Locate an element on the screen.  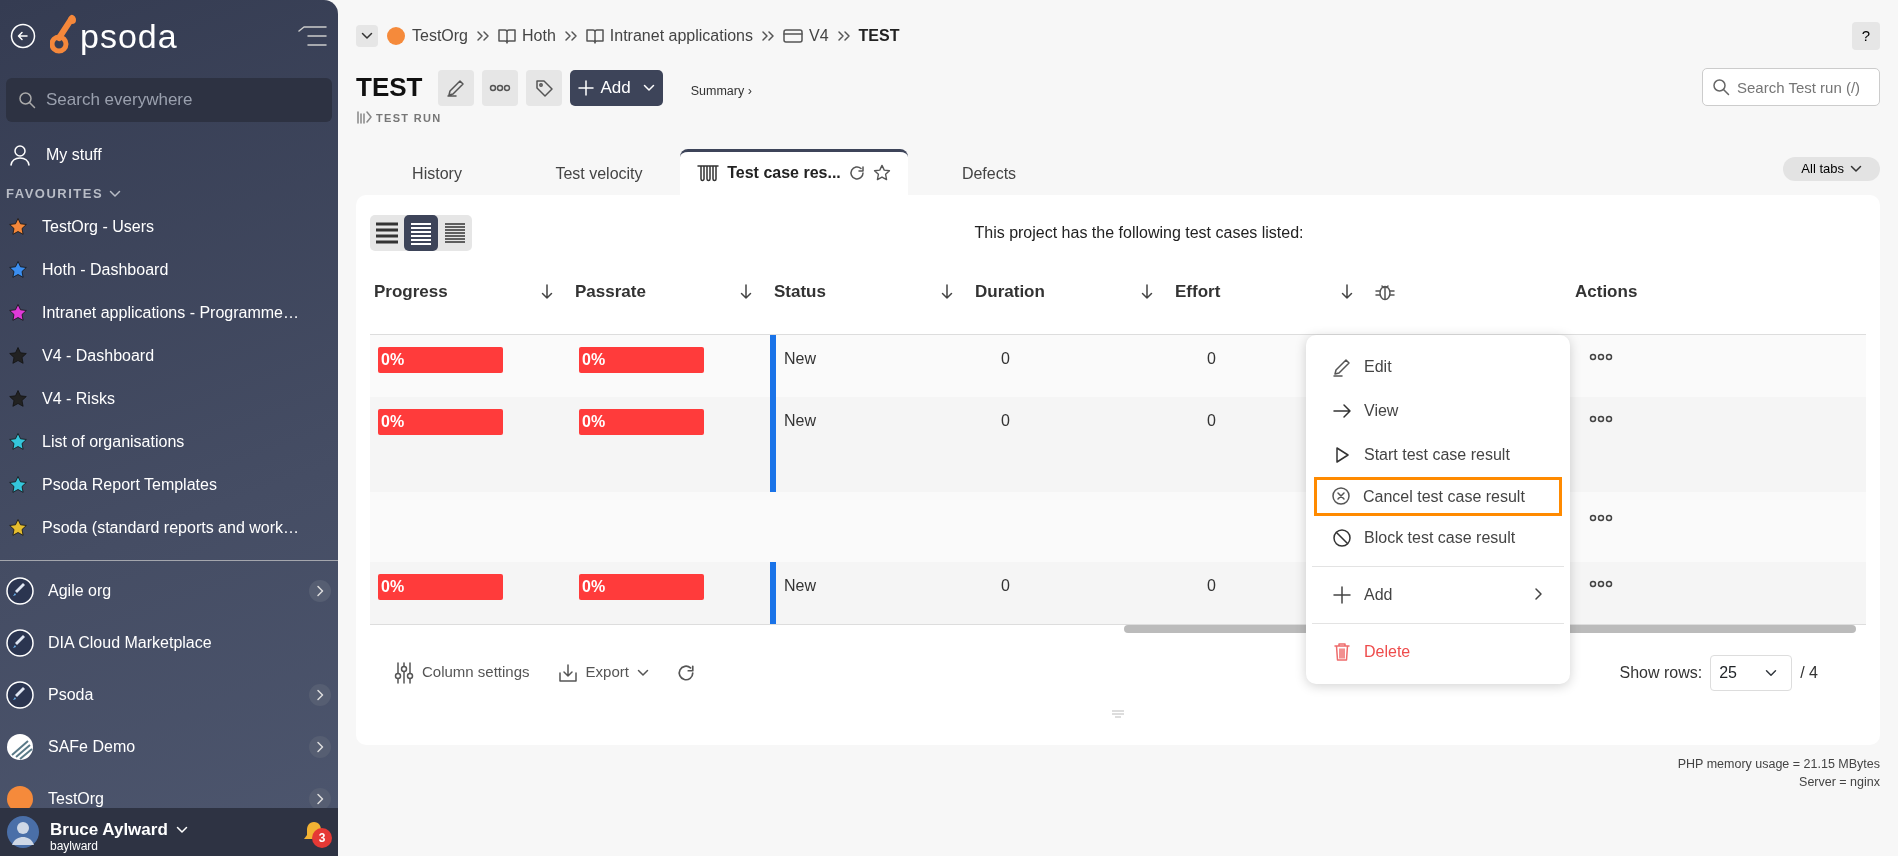
bug-icon is located at coordinates (1385, 292).